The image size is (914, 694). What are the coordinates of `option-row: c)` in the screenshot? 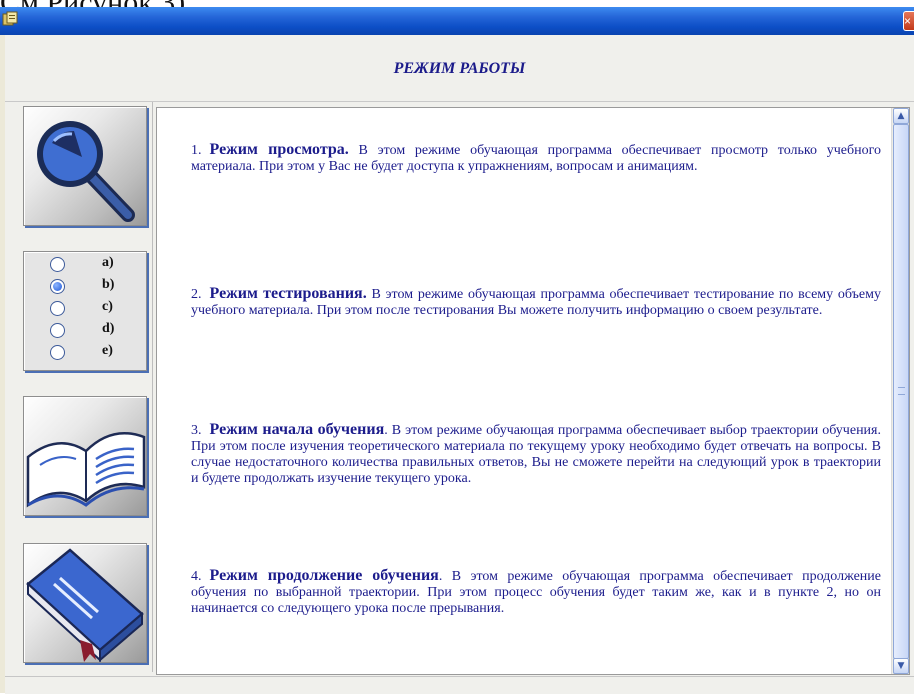 It's located at (96, 308).